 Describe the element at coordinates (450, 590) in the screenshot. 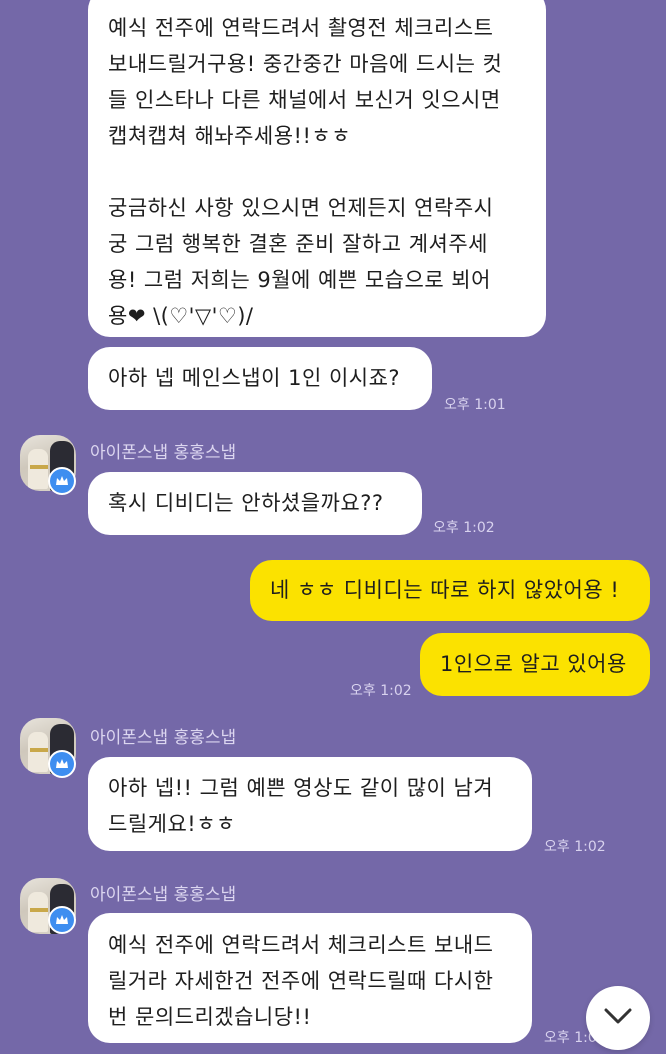

I see `message-bubble-outgoing: 네 ㅎㅎ 디비디는 따로 하지 않았어용 !` at that location.